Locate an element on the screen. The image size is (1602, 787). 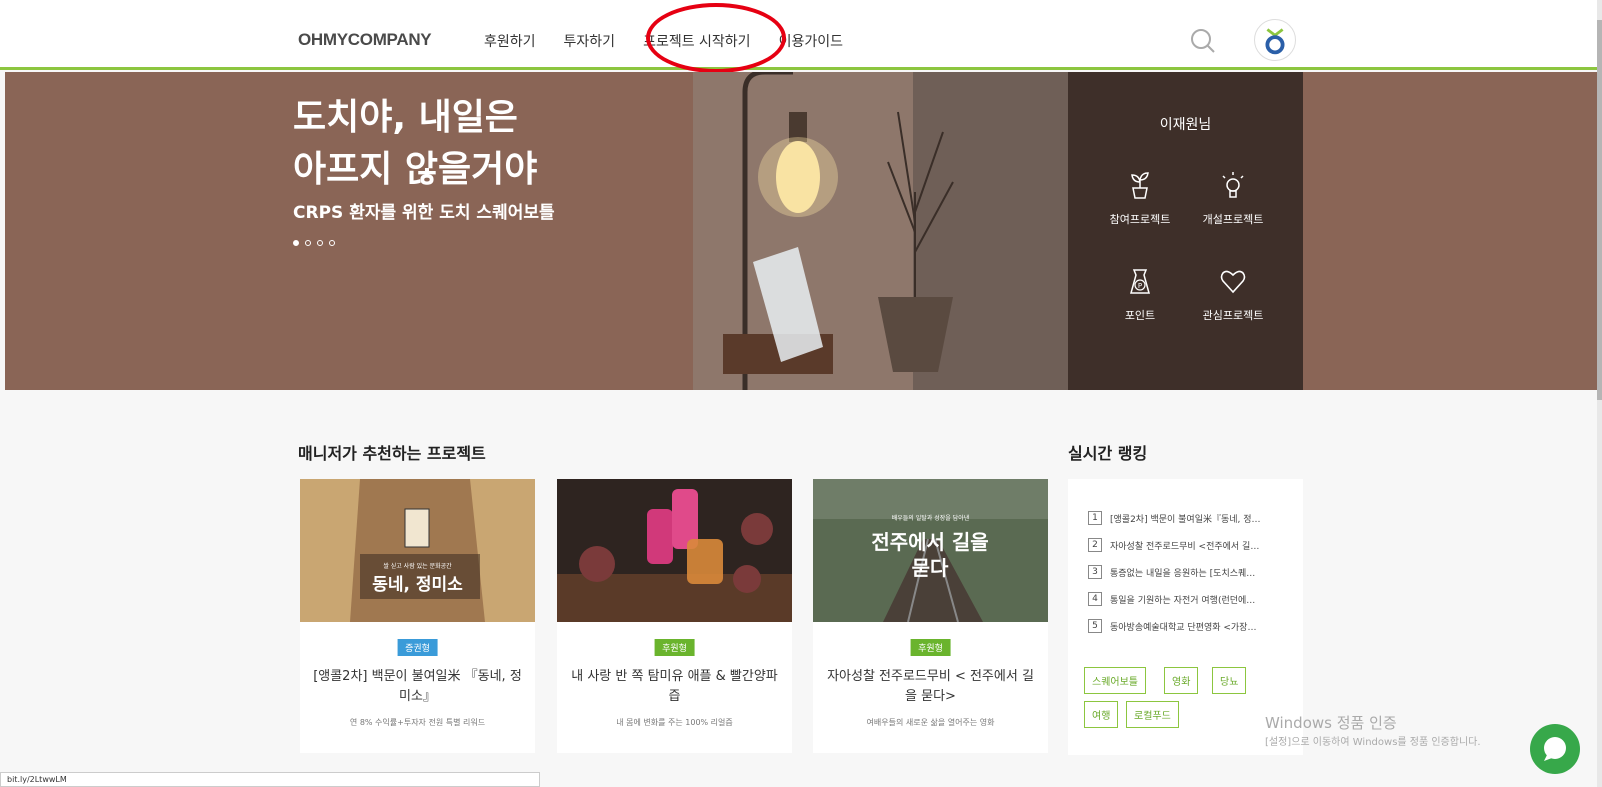
point-icon: P is located at coordinates (1140, 281).